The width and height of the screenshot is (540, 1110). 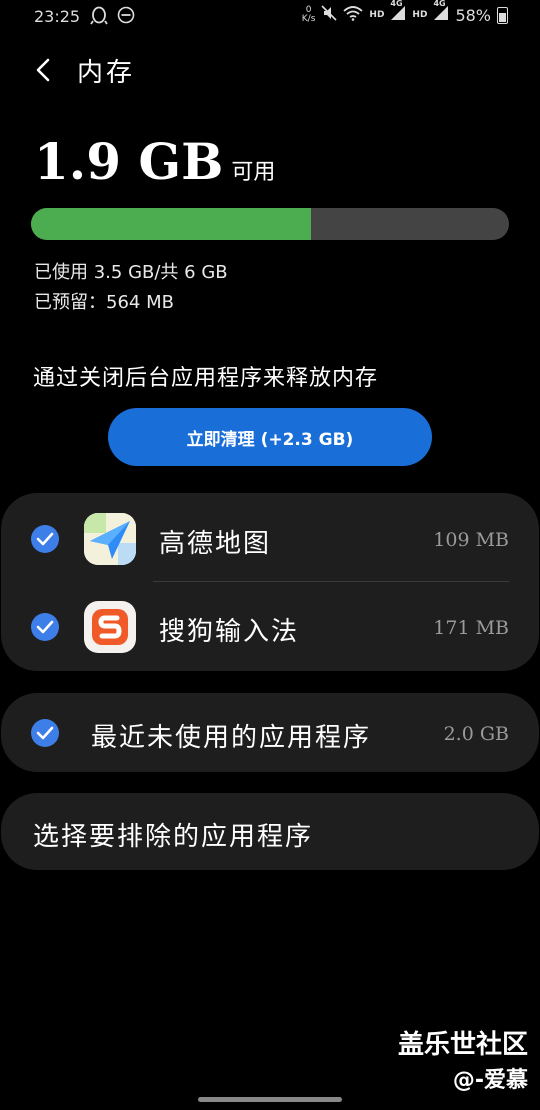 What do you see at coordinates (420, 15) in the screenshot?
I see `hd-badge-2: HD` at bounding box center [420, 15].